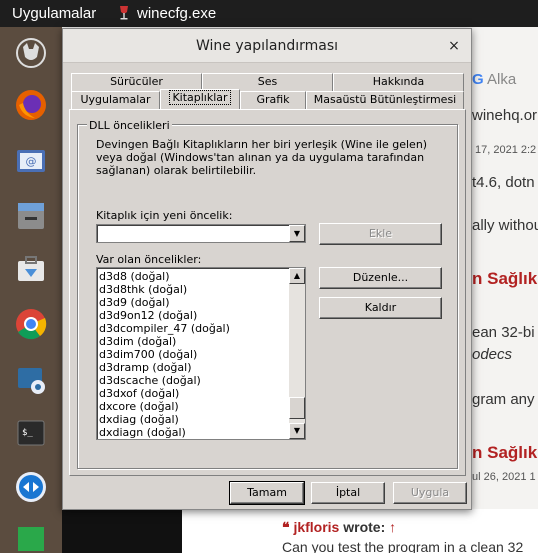 This screenshot has height=553, width=538. I want to click on add-button: Ekle, so click(380, 234).